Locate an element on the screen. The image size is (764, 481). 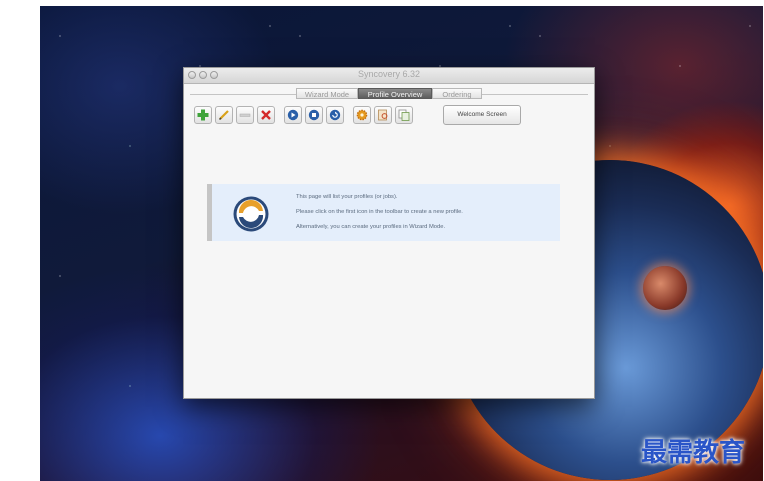
minus-icon is located at coordinates (245, 115).